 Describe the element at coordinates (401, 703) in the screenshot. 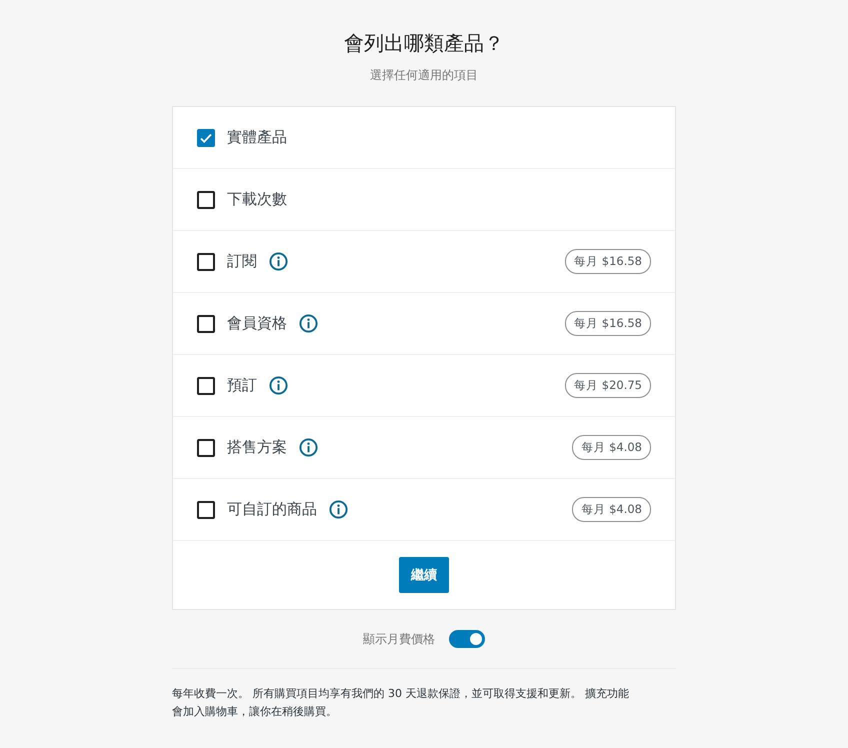

I see `footnote: 每年收費一次。 所有購買項目均享有我們的 30 天退款保證，並可取得支援和更新。 擴充功能會加入購物車，讓你在稍後購買。` at that location.